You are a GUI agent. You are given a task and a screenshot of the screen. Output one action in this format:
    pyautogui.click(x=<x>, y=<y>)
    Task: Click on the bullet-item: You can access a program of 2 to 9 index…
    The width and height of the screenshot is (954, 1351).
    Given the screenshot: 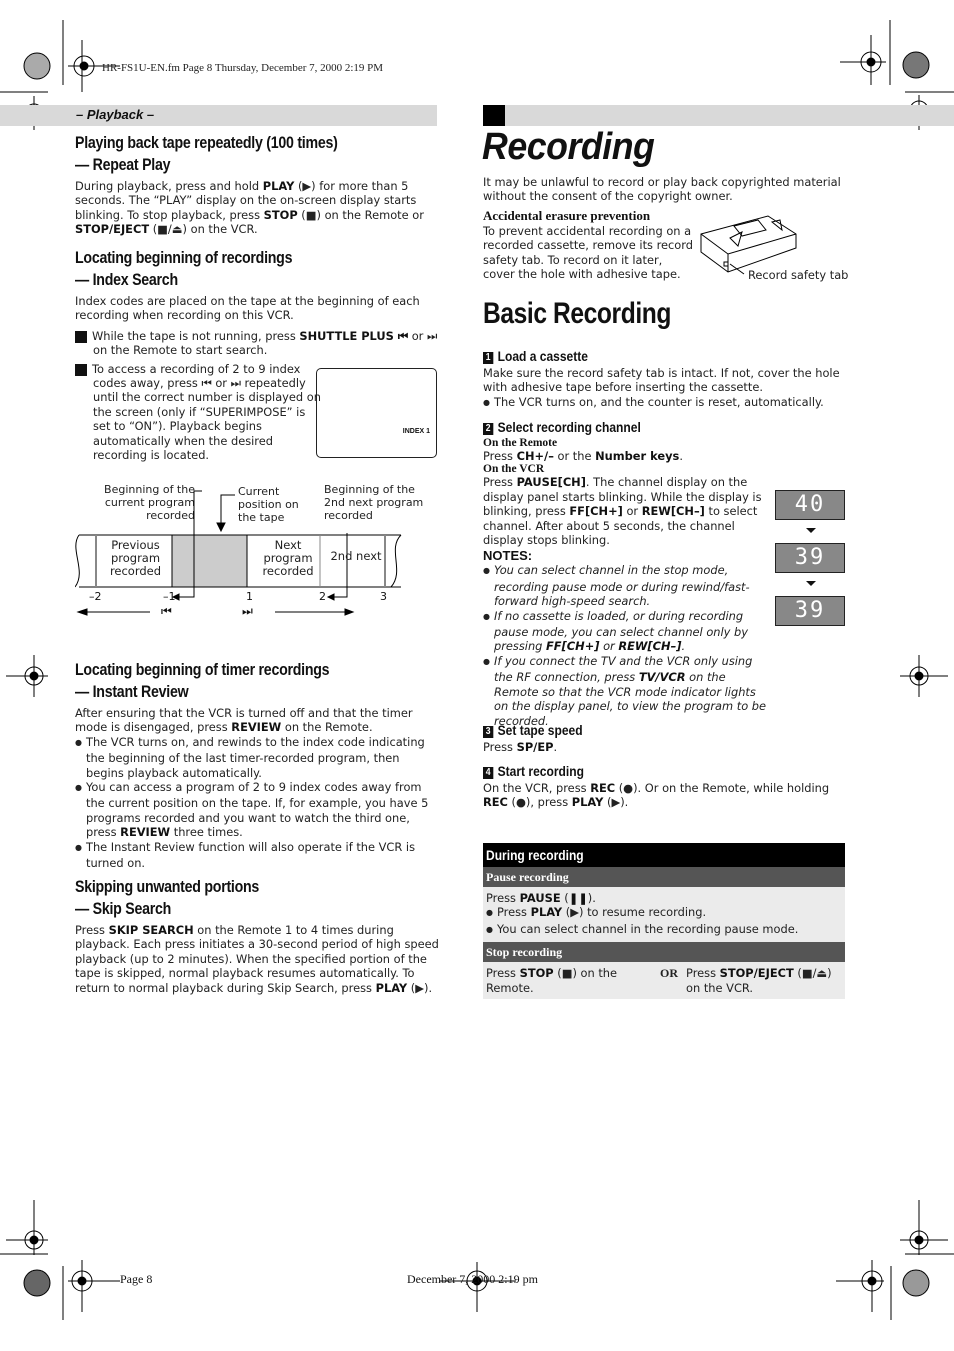 What is the action you would take?
    pyautogui.click(x=257, y=810)
    